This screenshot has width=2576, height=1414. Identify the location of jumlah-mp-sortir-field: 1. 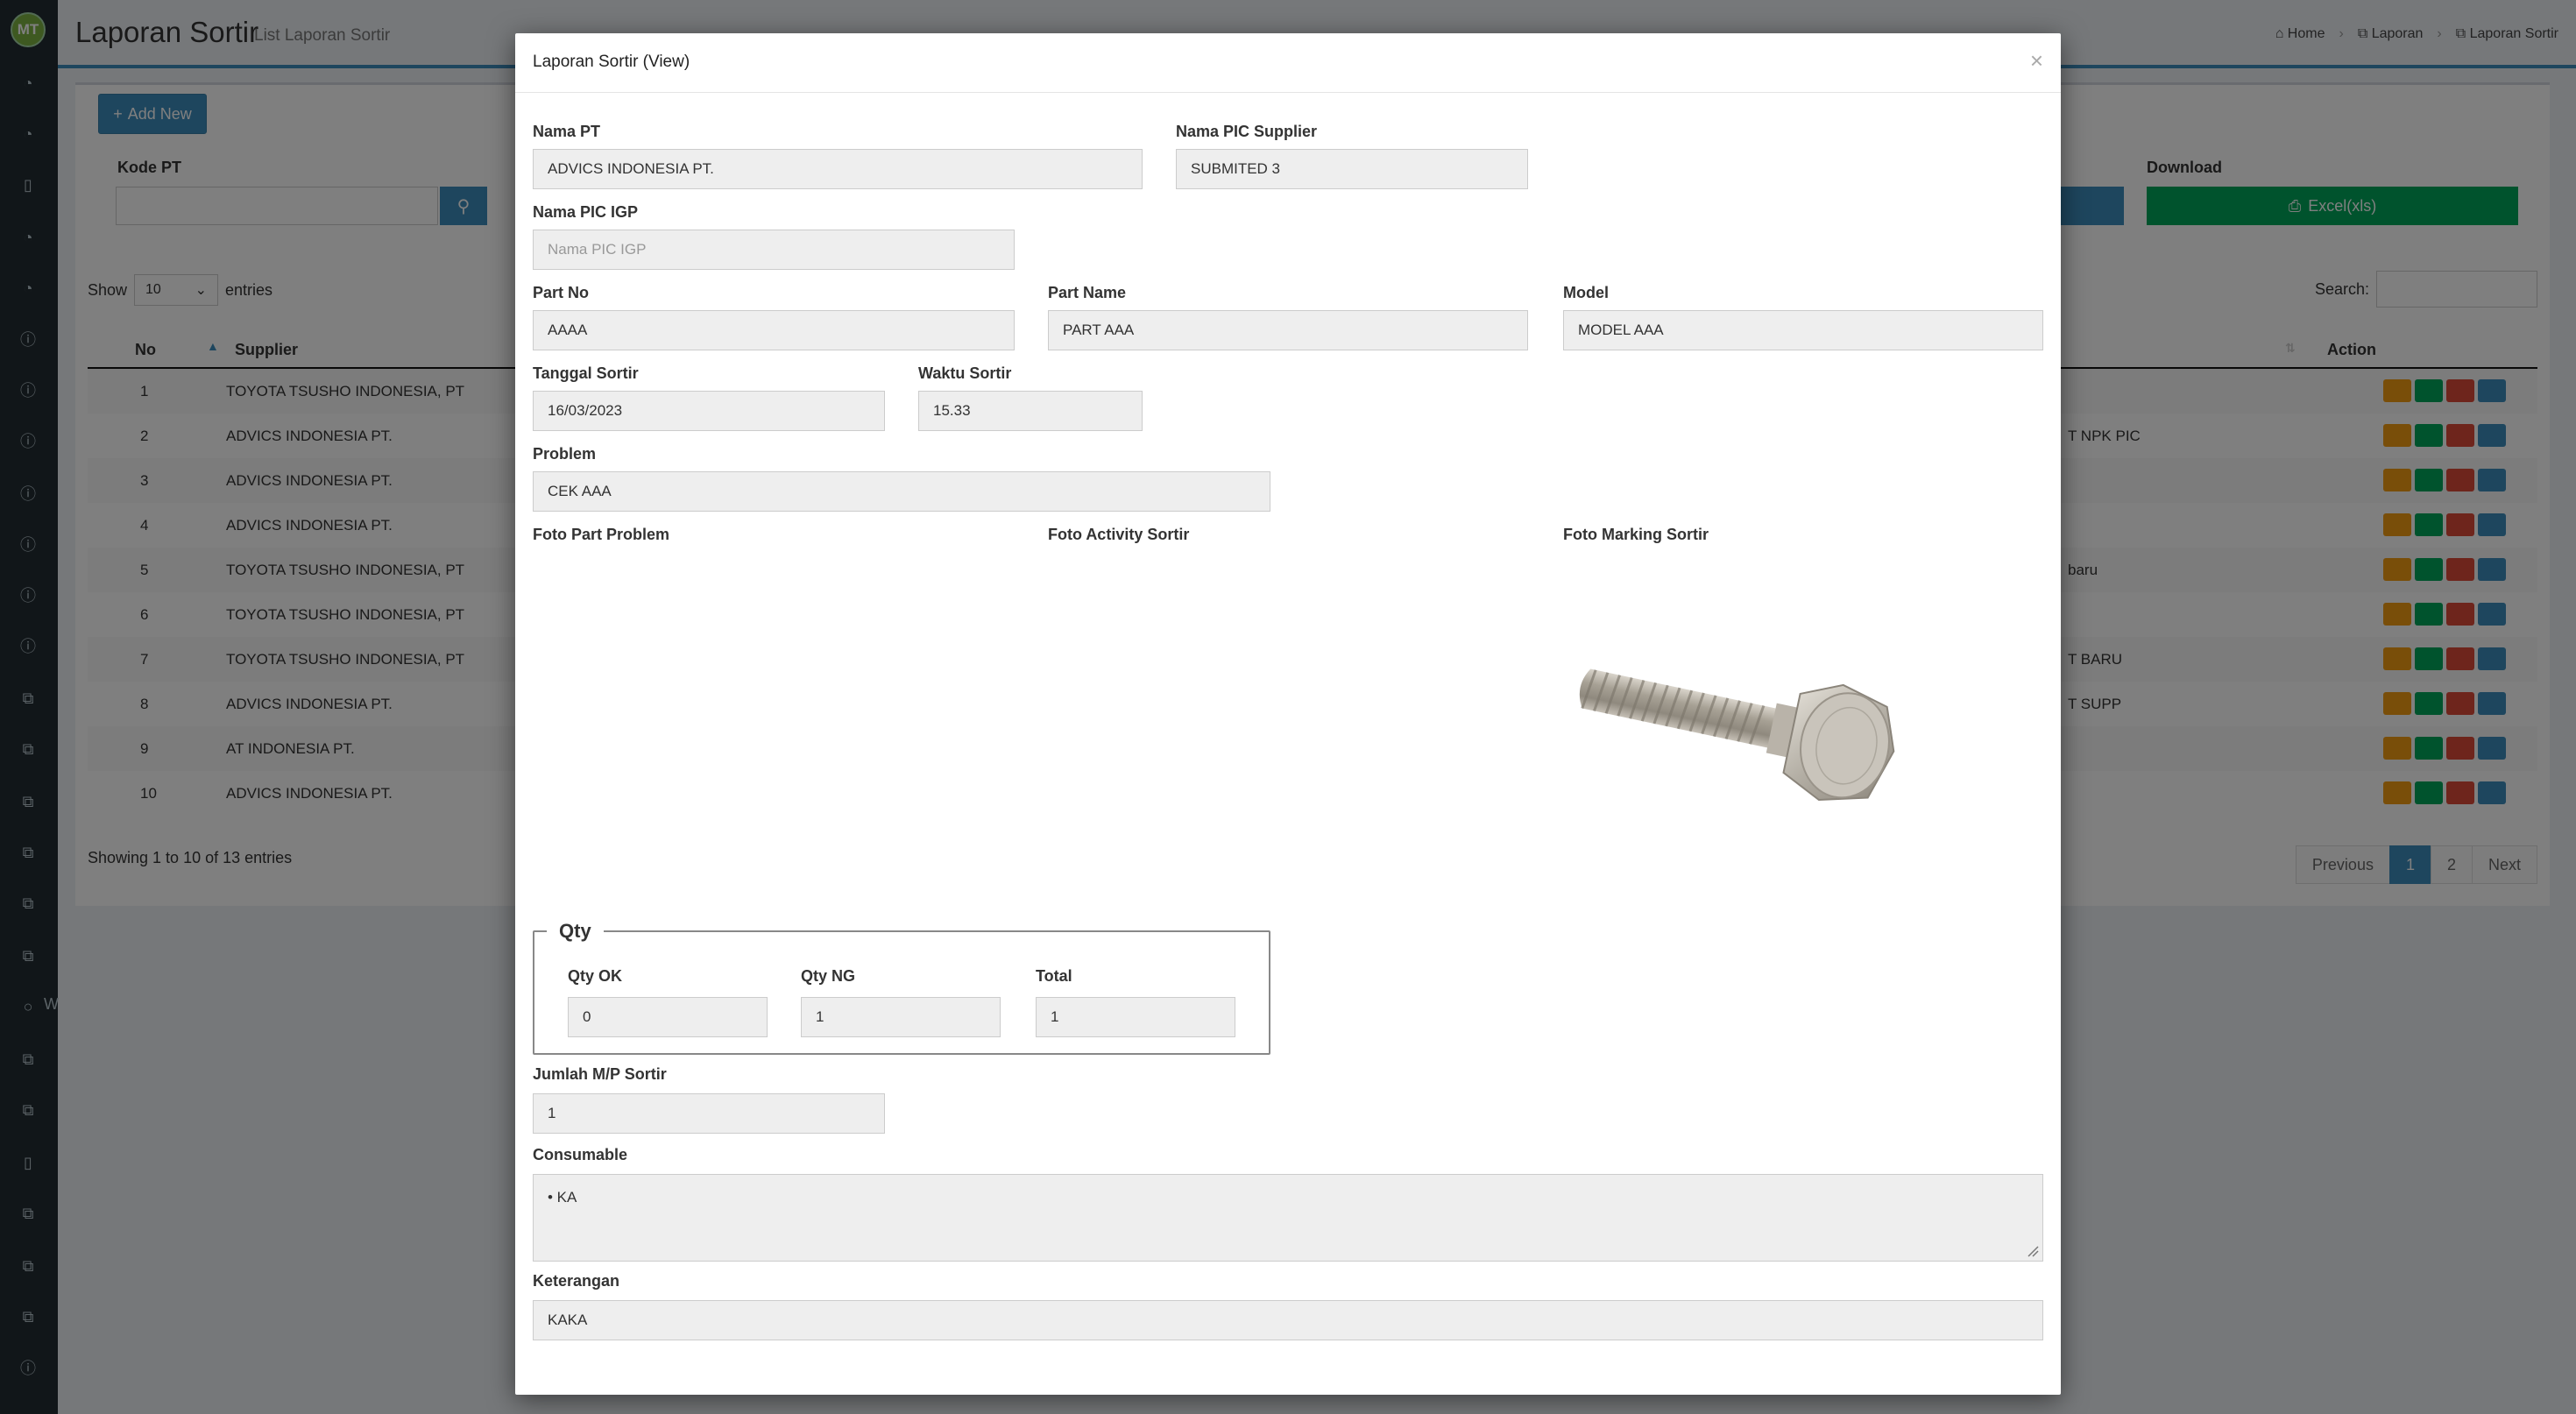
(709, 1113).